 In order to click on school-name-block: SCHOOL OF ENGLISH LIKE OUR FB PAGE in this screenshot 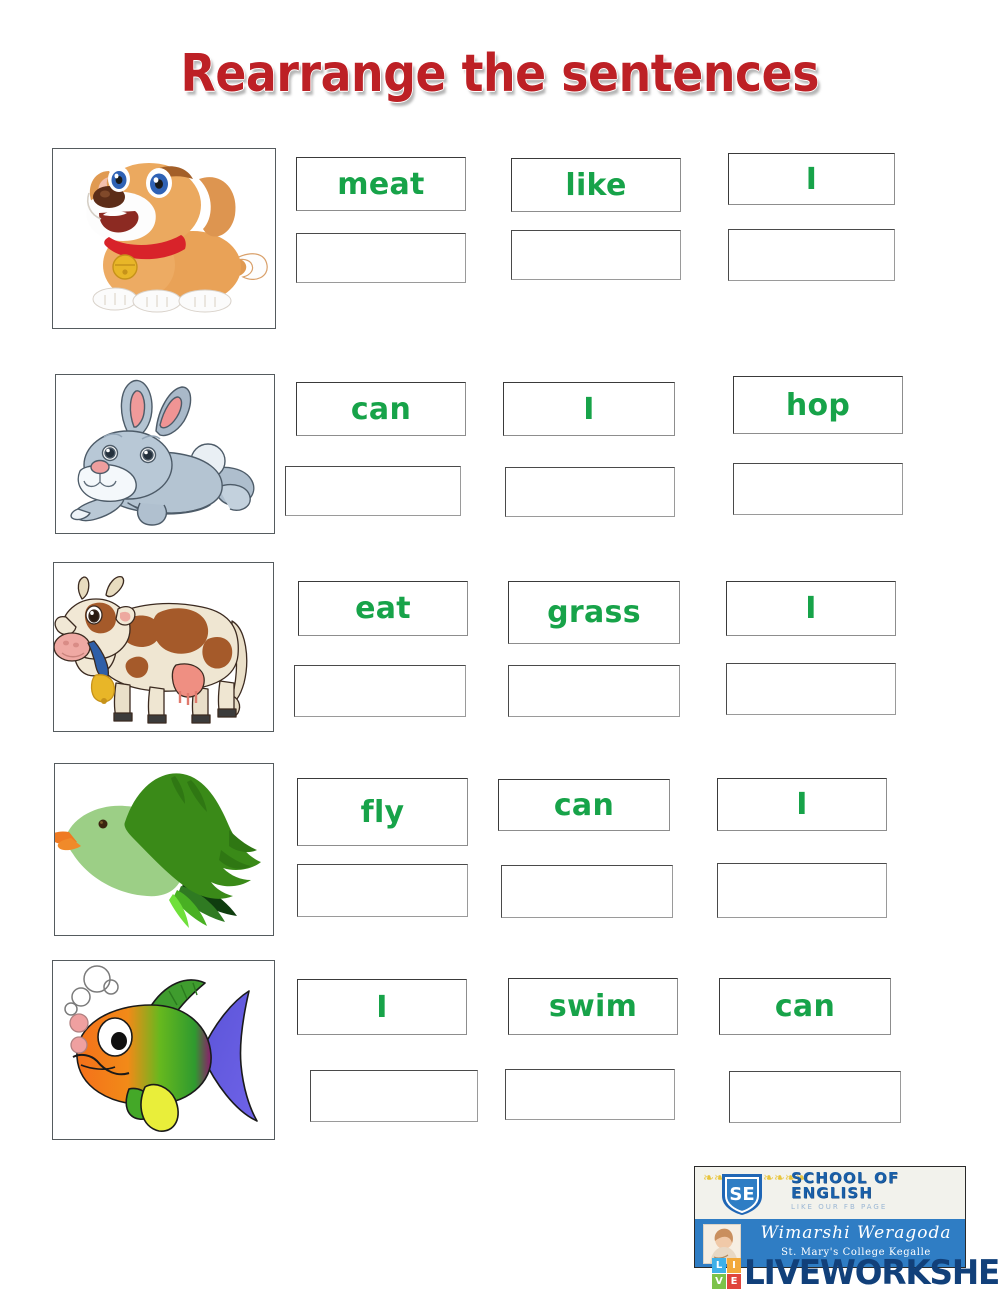, I will do `click(877, 1191)`.